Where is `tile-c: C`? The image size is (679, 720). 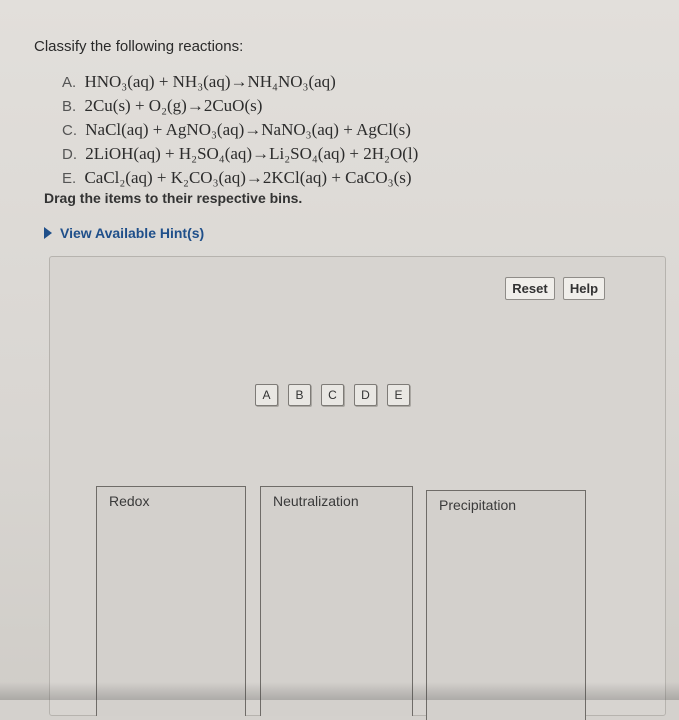 tile-c: C is located at coordinates (332, 395).